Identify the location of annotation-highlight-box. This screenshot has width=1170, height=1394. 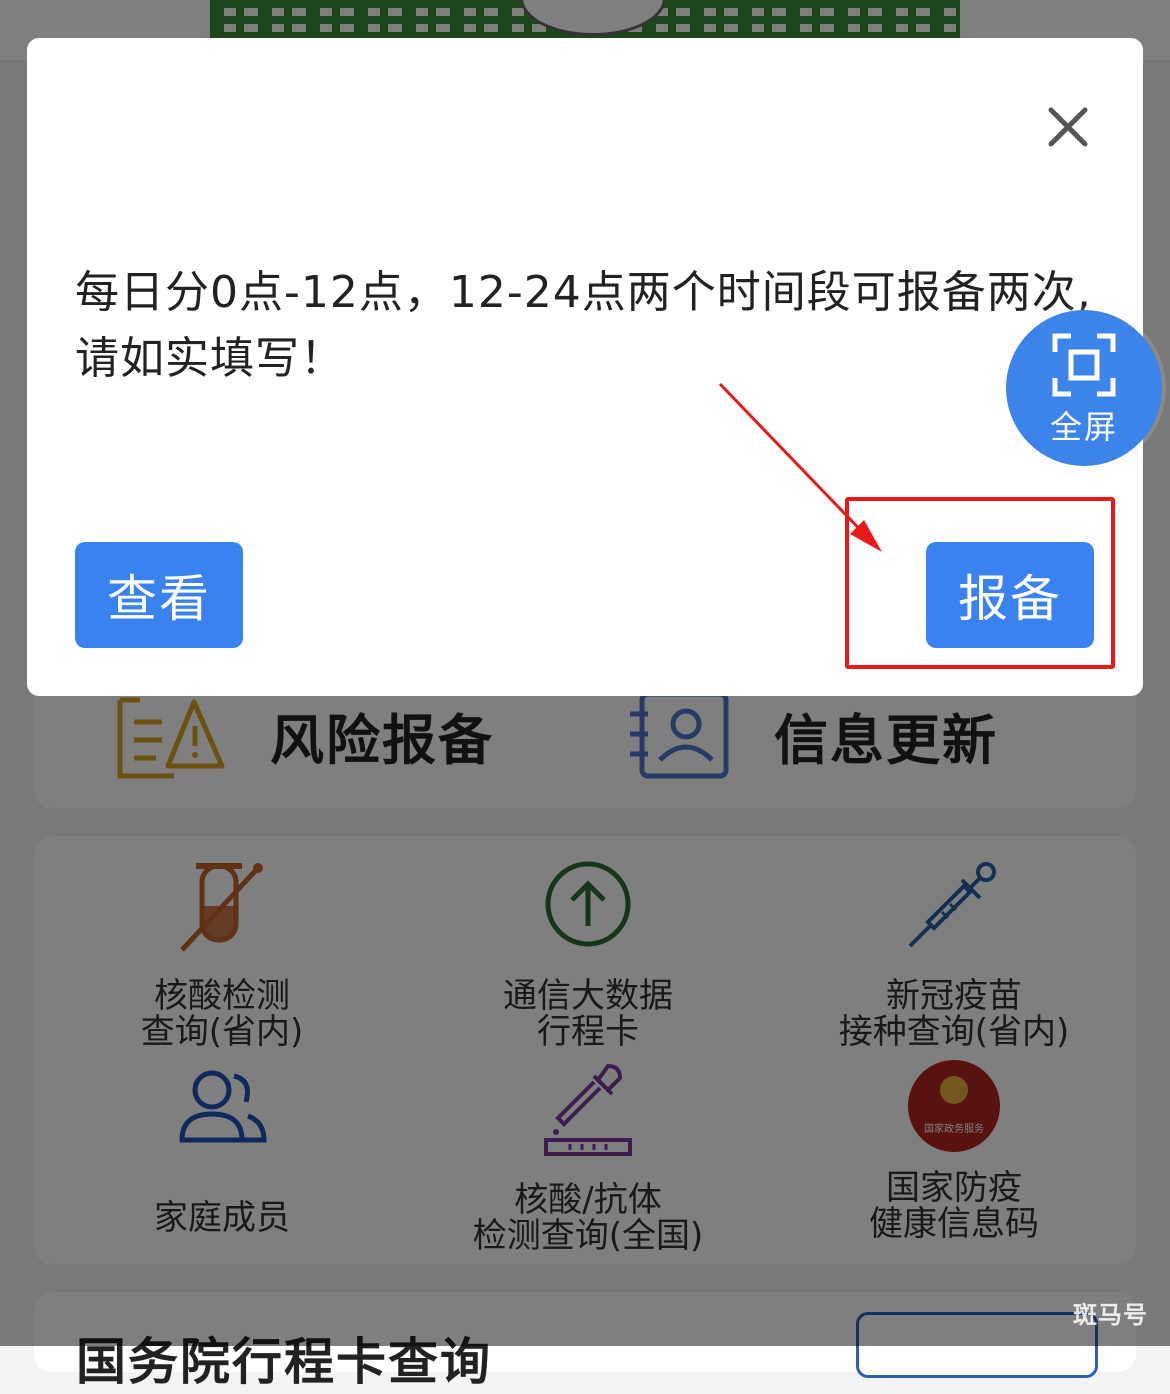
(980, 583).